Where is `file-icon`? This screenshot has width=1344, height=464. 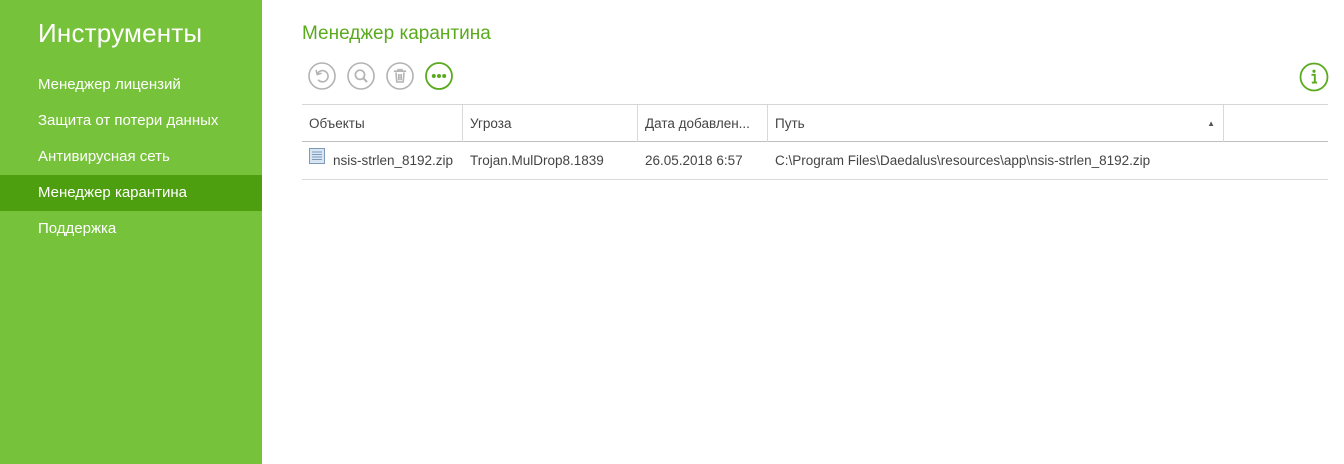
file-icon is located at coordinates (317, 160).